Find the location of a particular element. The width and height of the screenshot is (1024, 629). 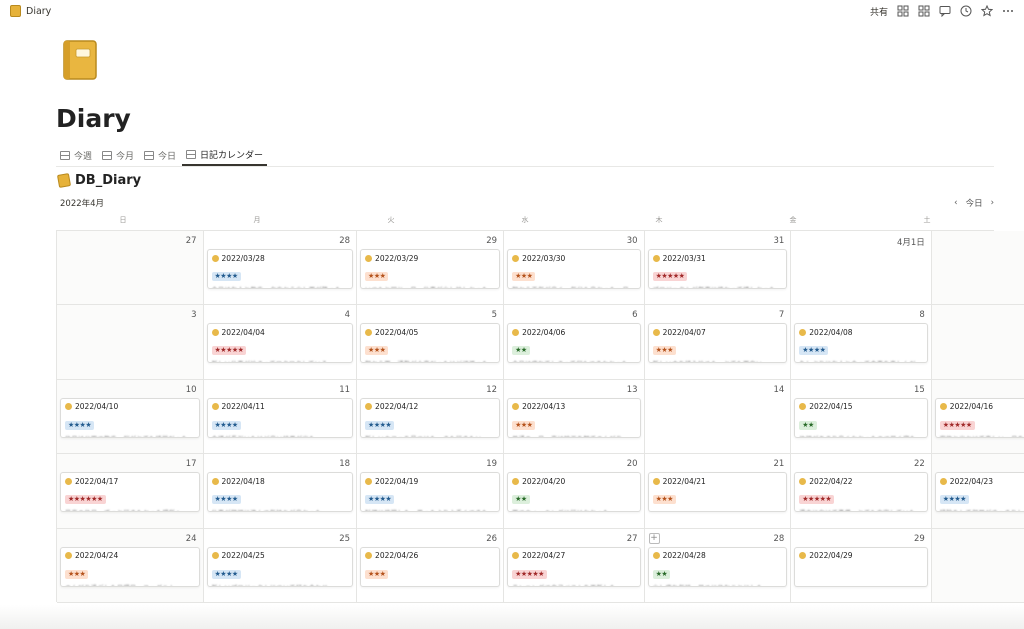

calendar-day-cell: 25 2022/04/25 ★★★★ 新しいプロジェクトについて打ち合わせ。 is located at coordinates (280, 565).